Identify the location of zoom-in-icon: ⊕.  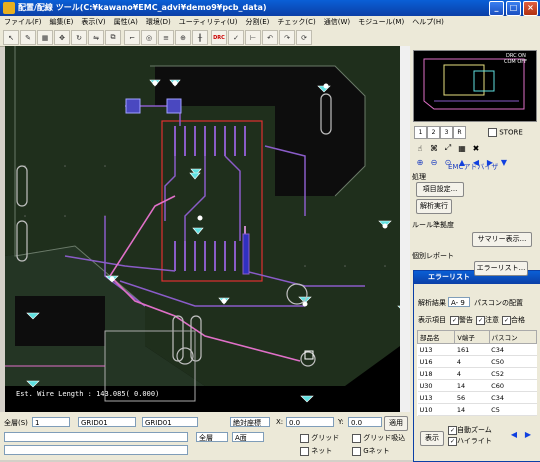
(420, 162).